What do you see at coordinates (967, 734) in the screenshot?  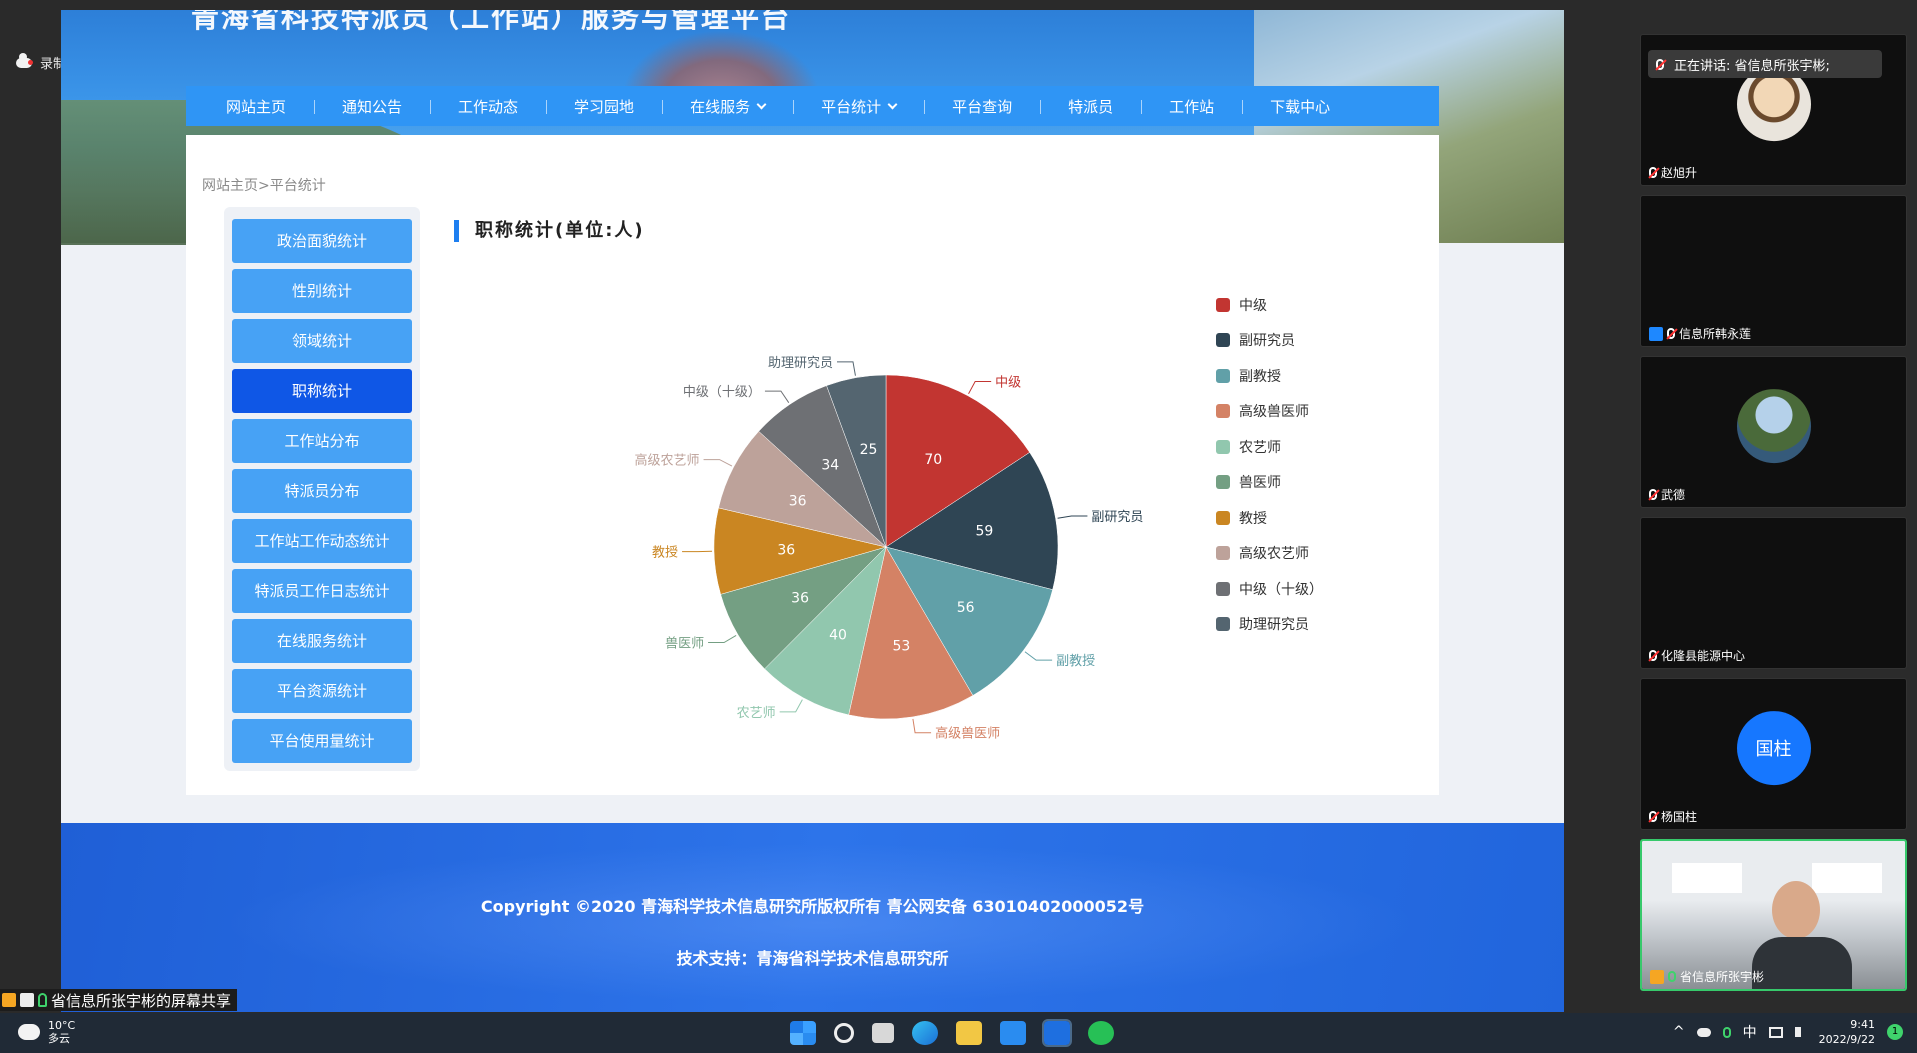 I see `slice-category-label: 高级兽医师` at bounding box center [967, 734].